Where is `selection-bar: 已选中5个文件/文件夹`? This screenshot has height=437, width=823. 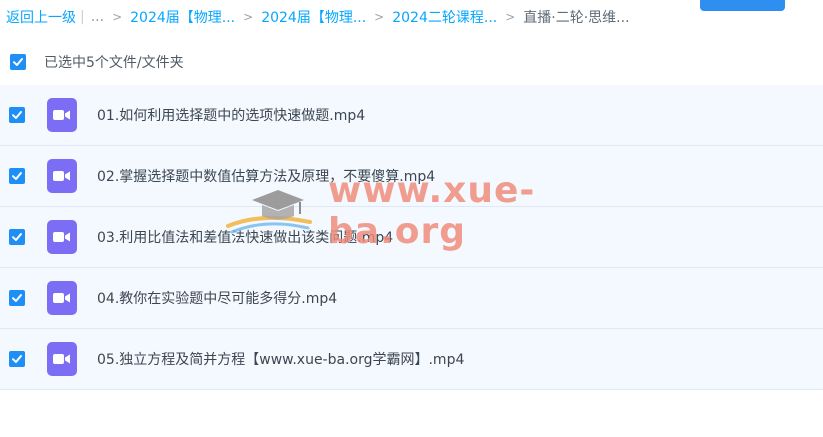
selection-bar: 已选中5个文件/文件夹 is located at coordinates (411, 62).